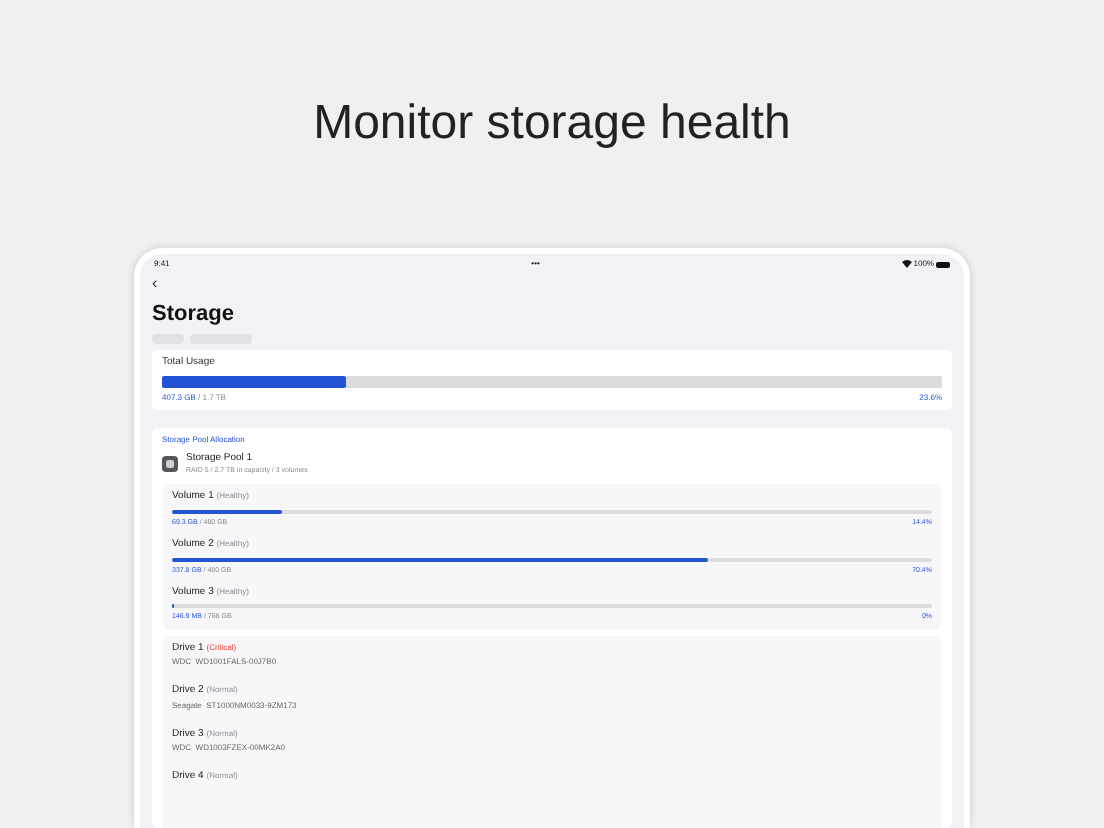  What do you see at coordinates (906, 264) in the screenshot?
I see `wifi-icon` at bounding box center [906, 264].